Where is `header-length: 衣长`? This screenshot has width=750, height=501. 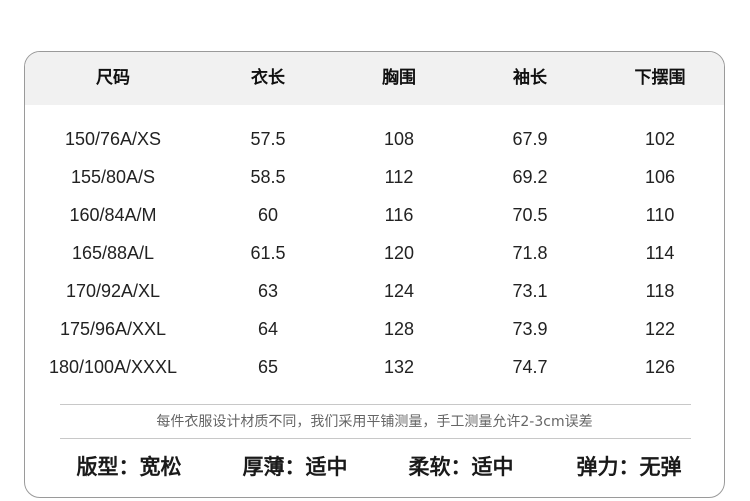 header-length: 衣长 is located at coordinates (268, 78).